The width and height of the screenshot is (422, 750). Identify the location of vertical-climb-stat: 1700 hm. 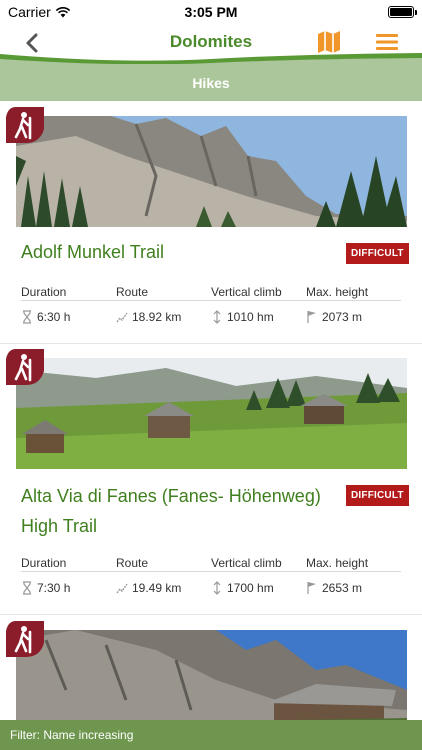
(258, 588).